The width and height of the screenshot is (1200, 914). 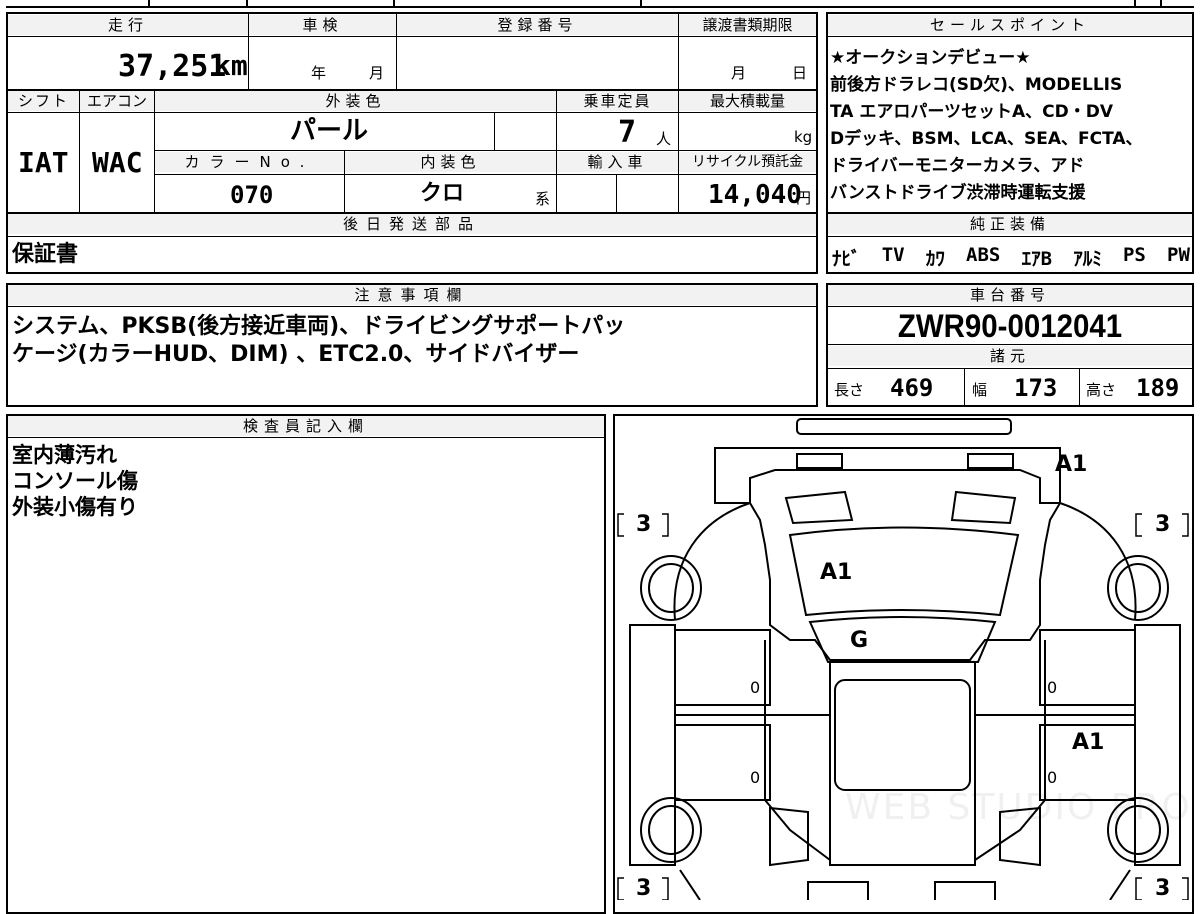 What do you see at coordinates (1071, 464) in the screenshot?
I see `mark-rear: A1` at bounding box center [1071, 464].